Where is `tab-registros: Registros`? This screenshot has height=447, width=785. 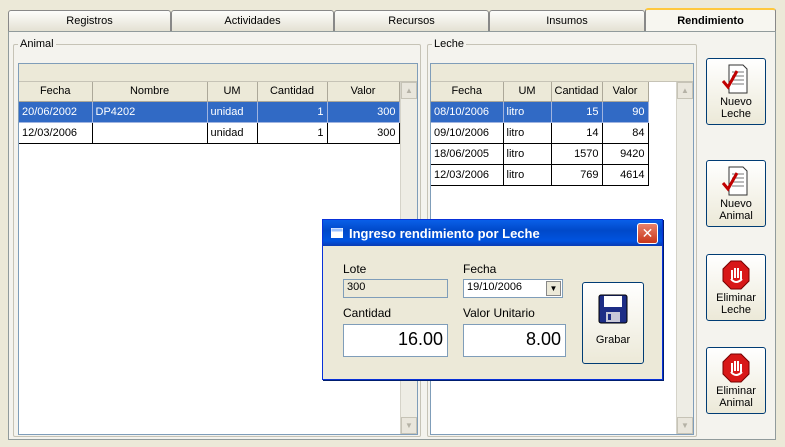 tab-registros: Registros is located at coordinates (89, 21).